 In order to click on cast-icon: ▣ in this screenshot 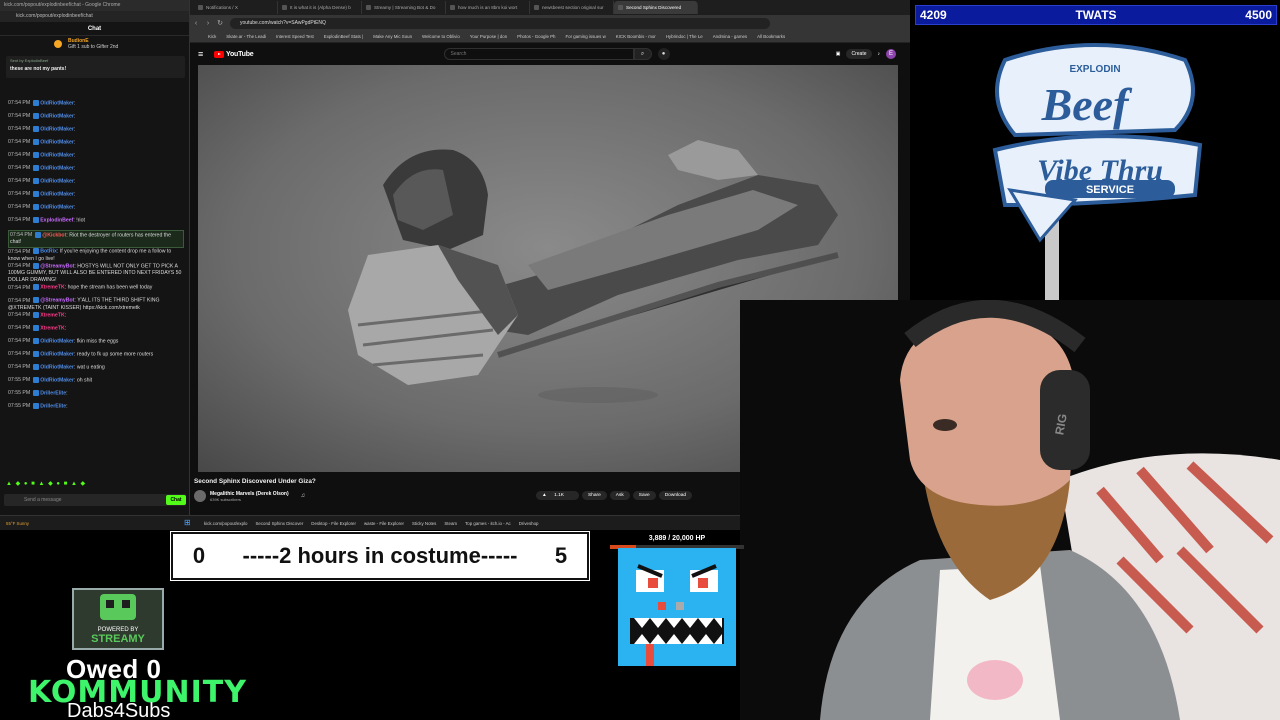, I will do `click(838, 54)`.